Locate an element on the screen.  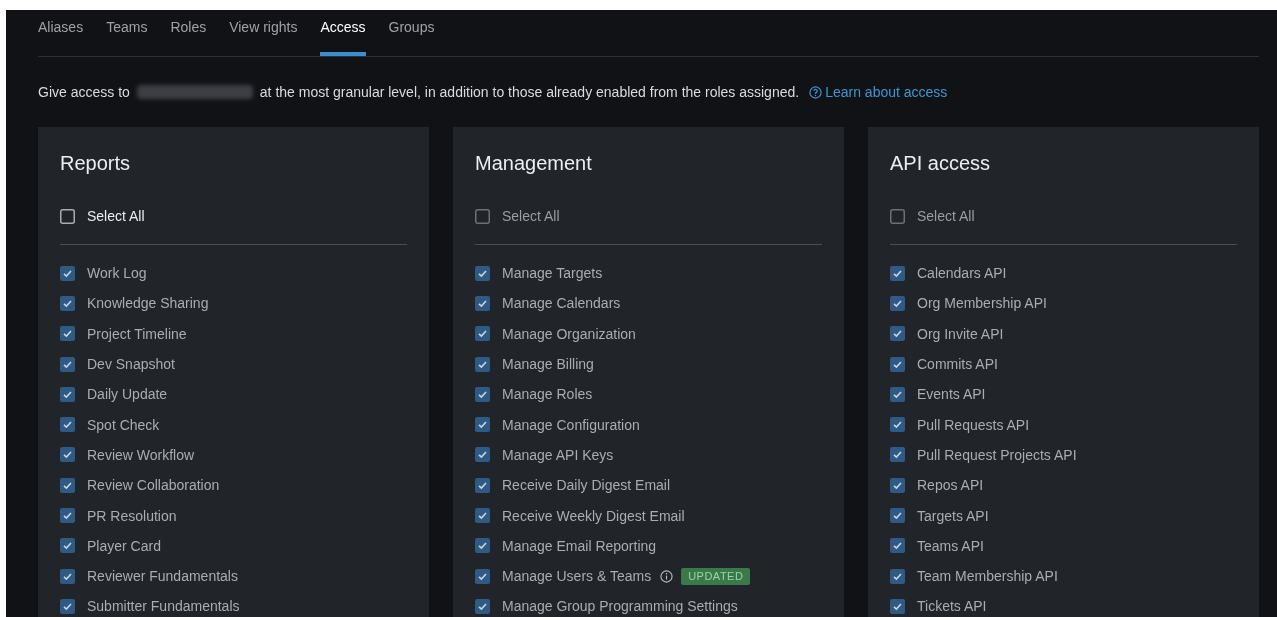
checkbox-label: Work Log is located at coordinates (117, 273).